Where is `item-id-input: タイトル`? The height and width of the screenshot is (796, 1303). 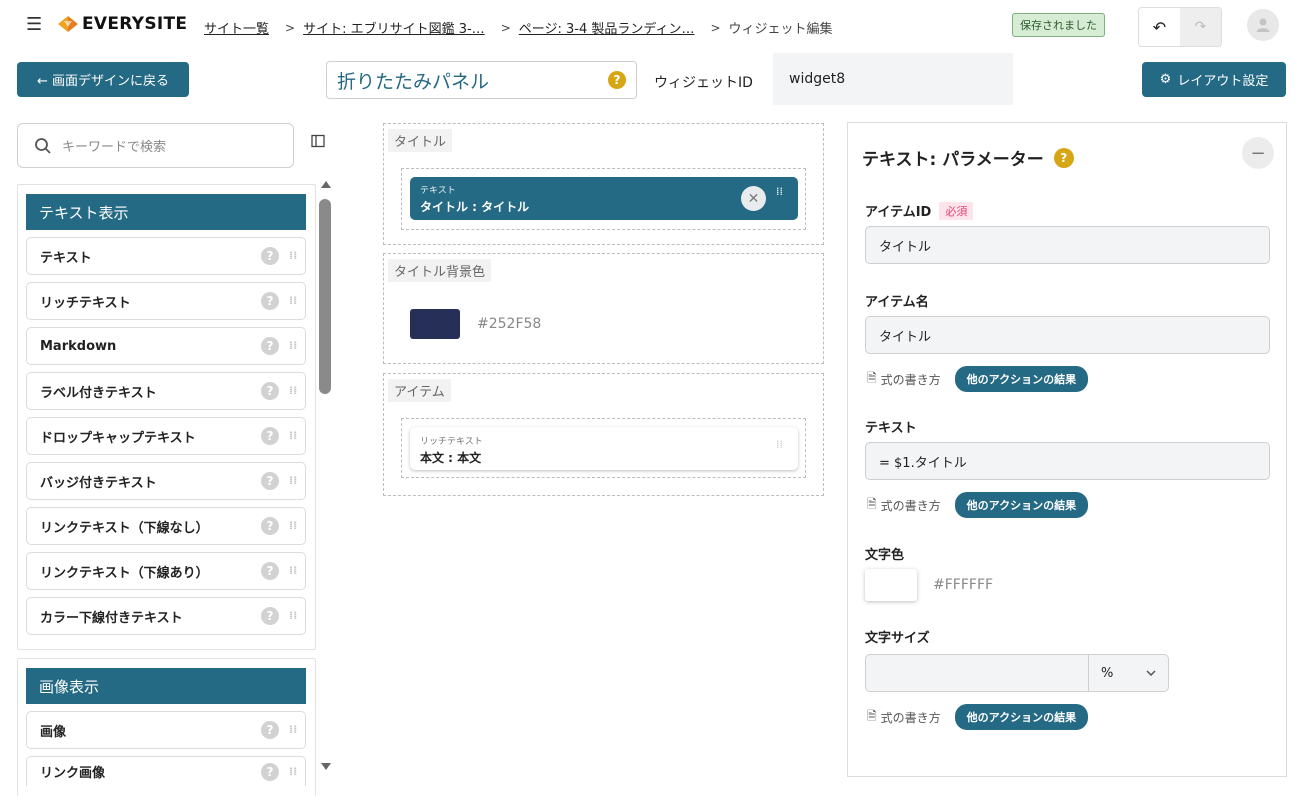
item-id-input: タイトル is located at coordinates (1067, 245).